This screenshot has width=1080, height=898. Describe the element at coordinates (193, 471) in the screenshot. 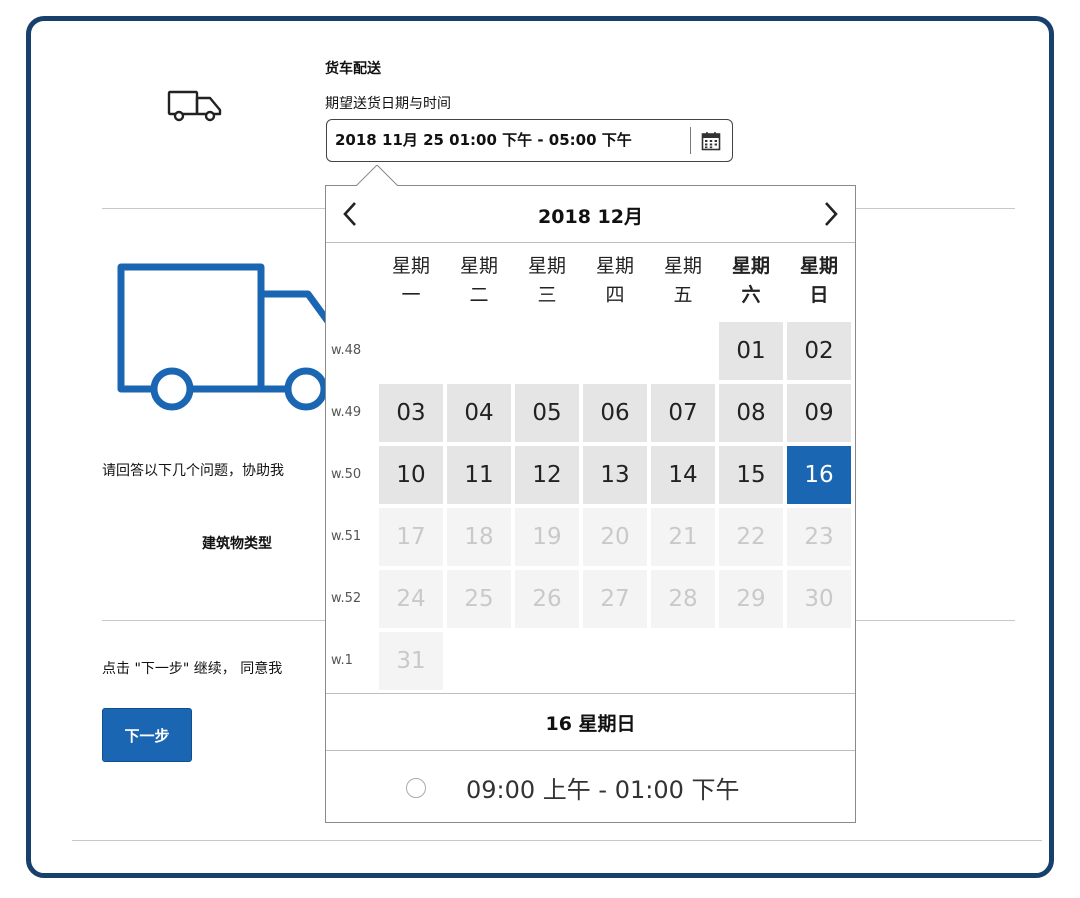

I see `question-text: 请回答以下几个问题，协助我` at that location.